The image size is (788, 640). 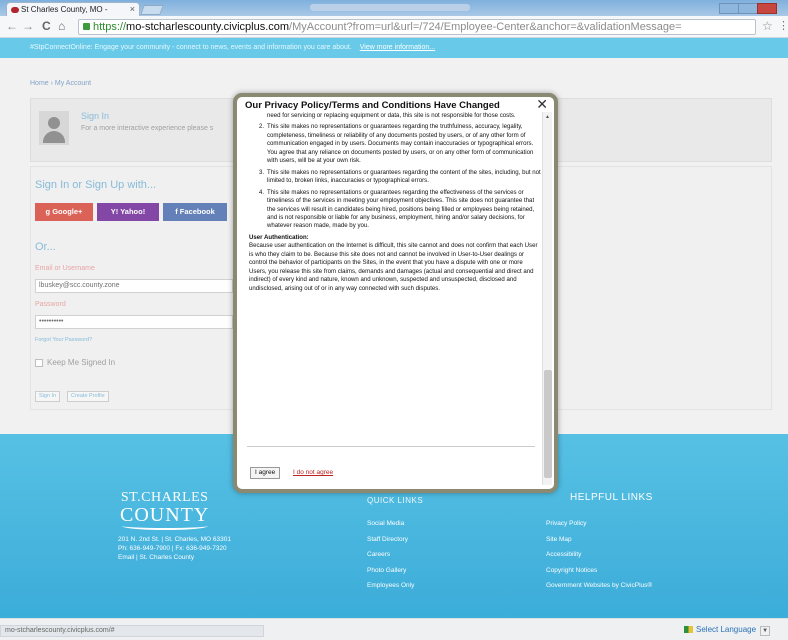 What do you see at coordinates (165, 515) in the screenshot?
I see `logo-line-2: COUNTY` at bounding box center [165, 515].